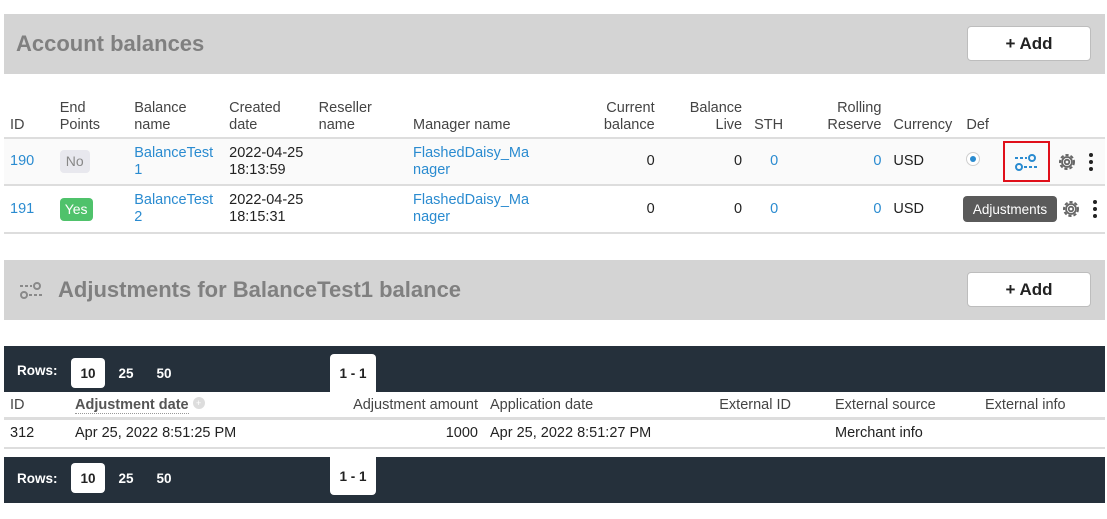 This screenshot has width=1107, height=519. What do you see at coordinates (74, 161) in the screenshot?
I see `end-points-badge: No` at bounding box center [74, 161].